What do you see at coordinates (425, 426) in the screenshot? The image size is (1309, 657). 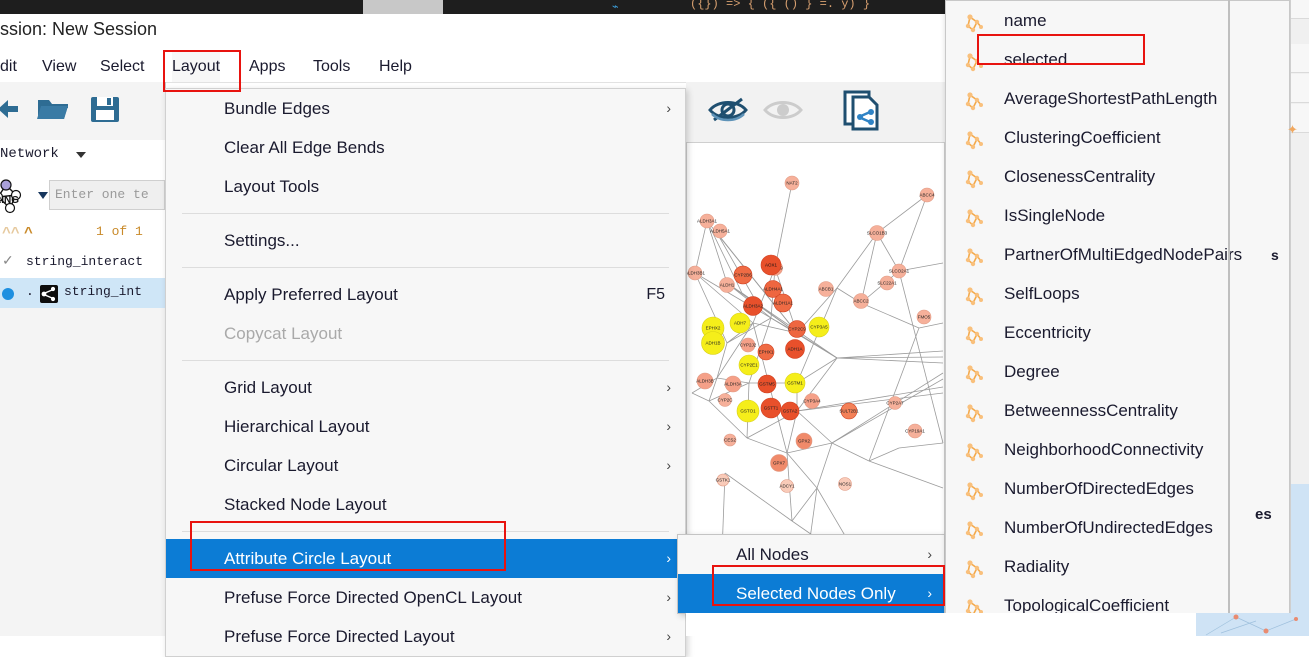 I see `menu-item-hierarchical-layout: Hierarchical Layout ›` at bounding box center [425, 426].